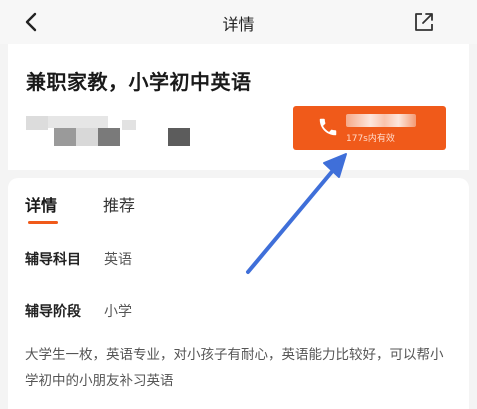 This screenshot has width=477, height=409. I want to click on phone-icon, so click(328, 127).